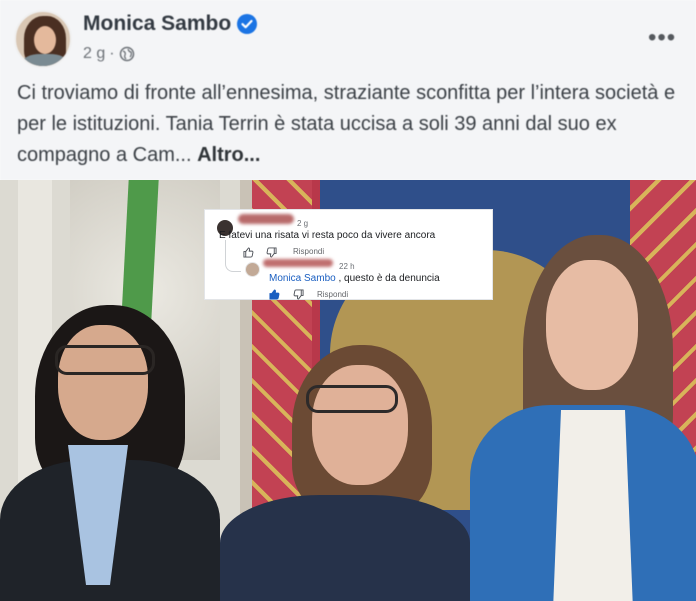  I want to click on reply-body: , questo è da denuncia, so click(387, 278).